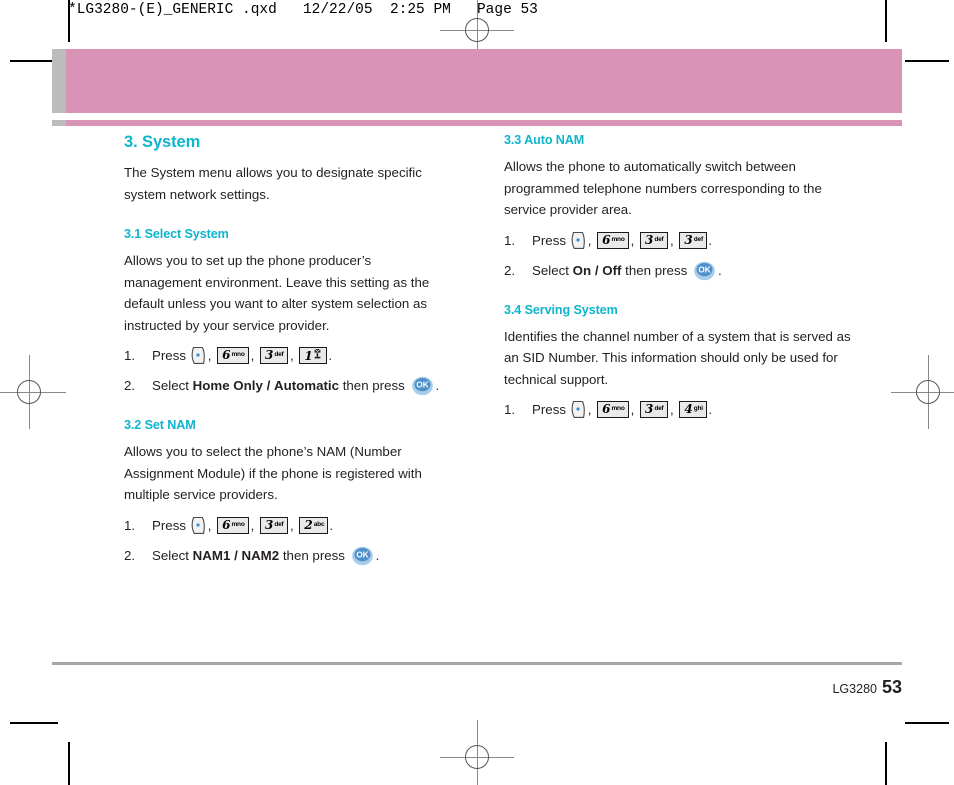 This screenshot has width=954, height=785. I want to click on option-label-a: NAM1, so click(211, 555).